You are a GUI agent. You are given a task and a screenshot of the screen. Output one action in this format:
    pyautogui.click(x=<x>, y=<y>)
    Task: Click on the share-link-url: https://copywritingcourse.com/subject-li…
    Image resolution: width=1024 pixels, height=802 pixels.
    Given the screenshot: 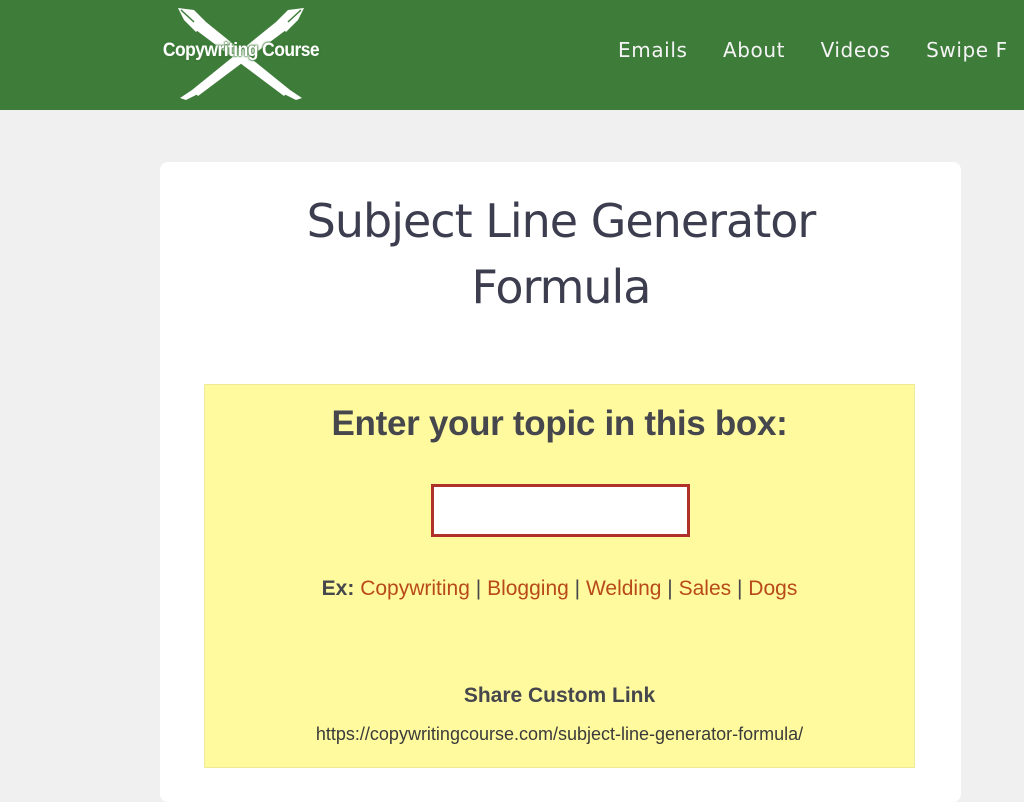 What is the action you would take?
    pyautogui.click(x=559, y=734)
    